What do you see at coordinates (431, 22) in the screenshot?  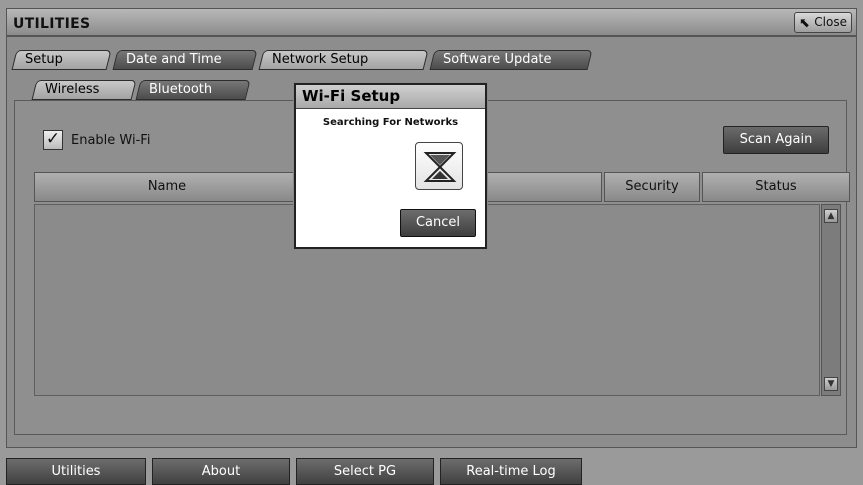 I see `title-bar: UTILITIES ⬉ Close` at bounding box center [431, 22].